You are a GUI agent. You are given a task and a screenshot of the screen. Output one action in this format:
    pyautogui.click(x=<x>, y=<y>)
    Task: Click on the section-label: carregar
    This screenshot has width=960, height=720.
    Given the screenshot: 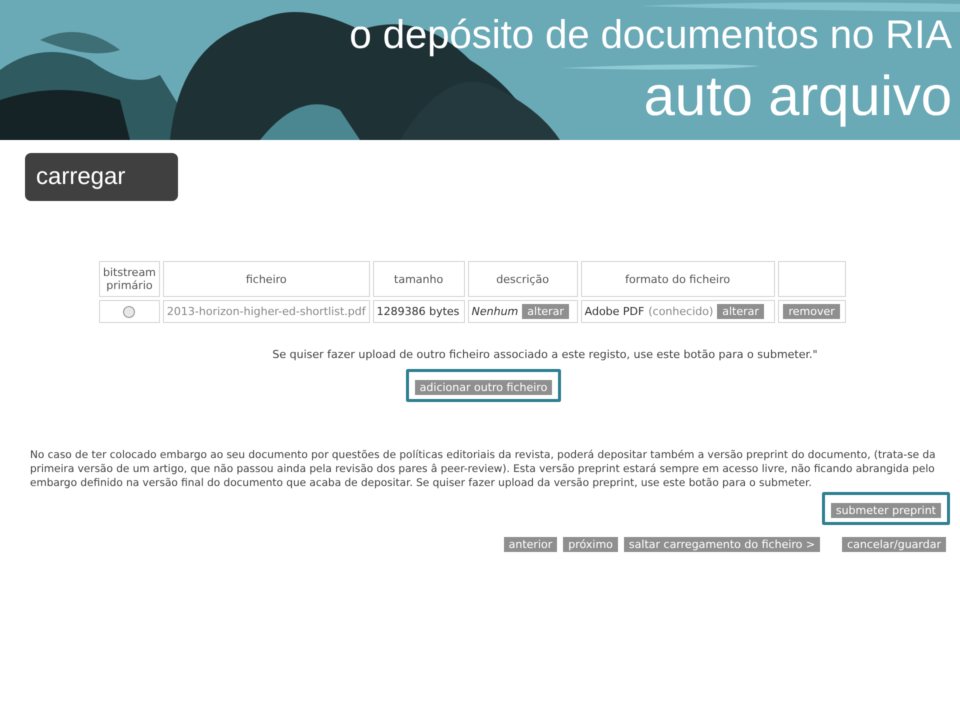 What is the action you would take?
    pyautogui.click(x=101, y=177)
    